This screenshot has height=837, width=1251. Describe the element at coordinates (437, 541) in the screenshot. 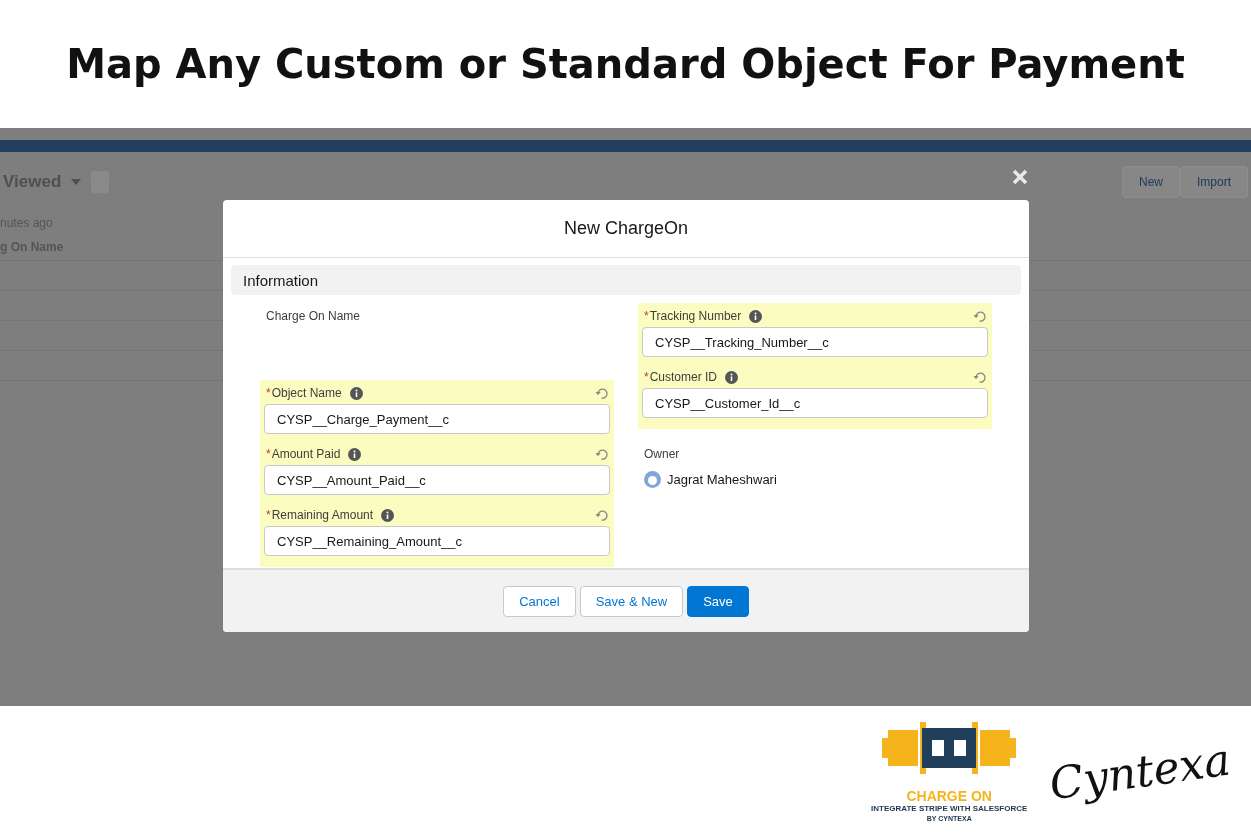

I see `input-field: CYSP__Remaining_Amount__c` at that location.